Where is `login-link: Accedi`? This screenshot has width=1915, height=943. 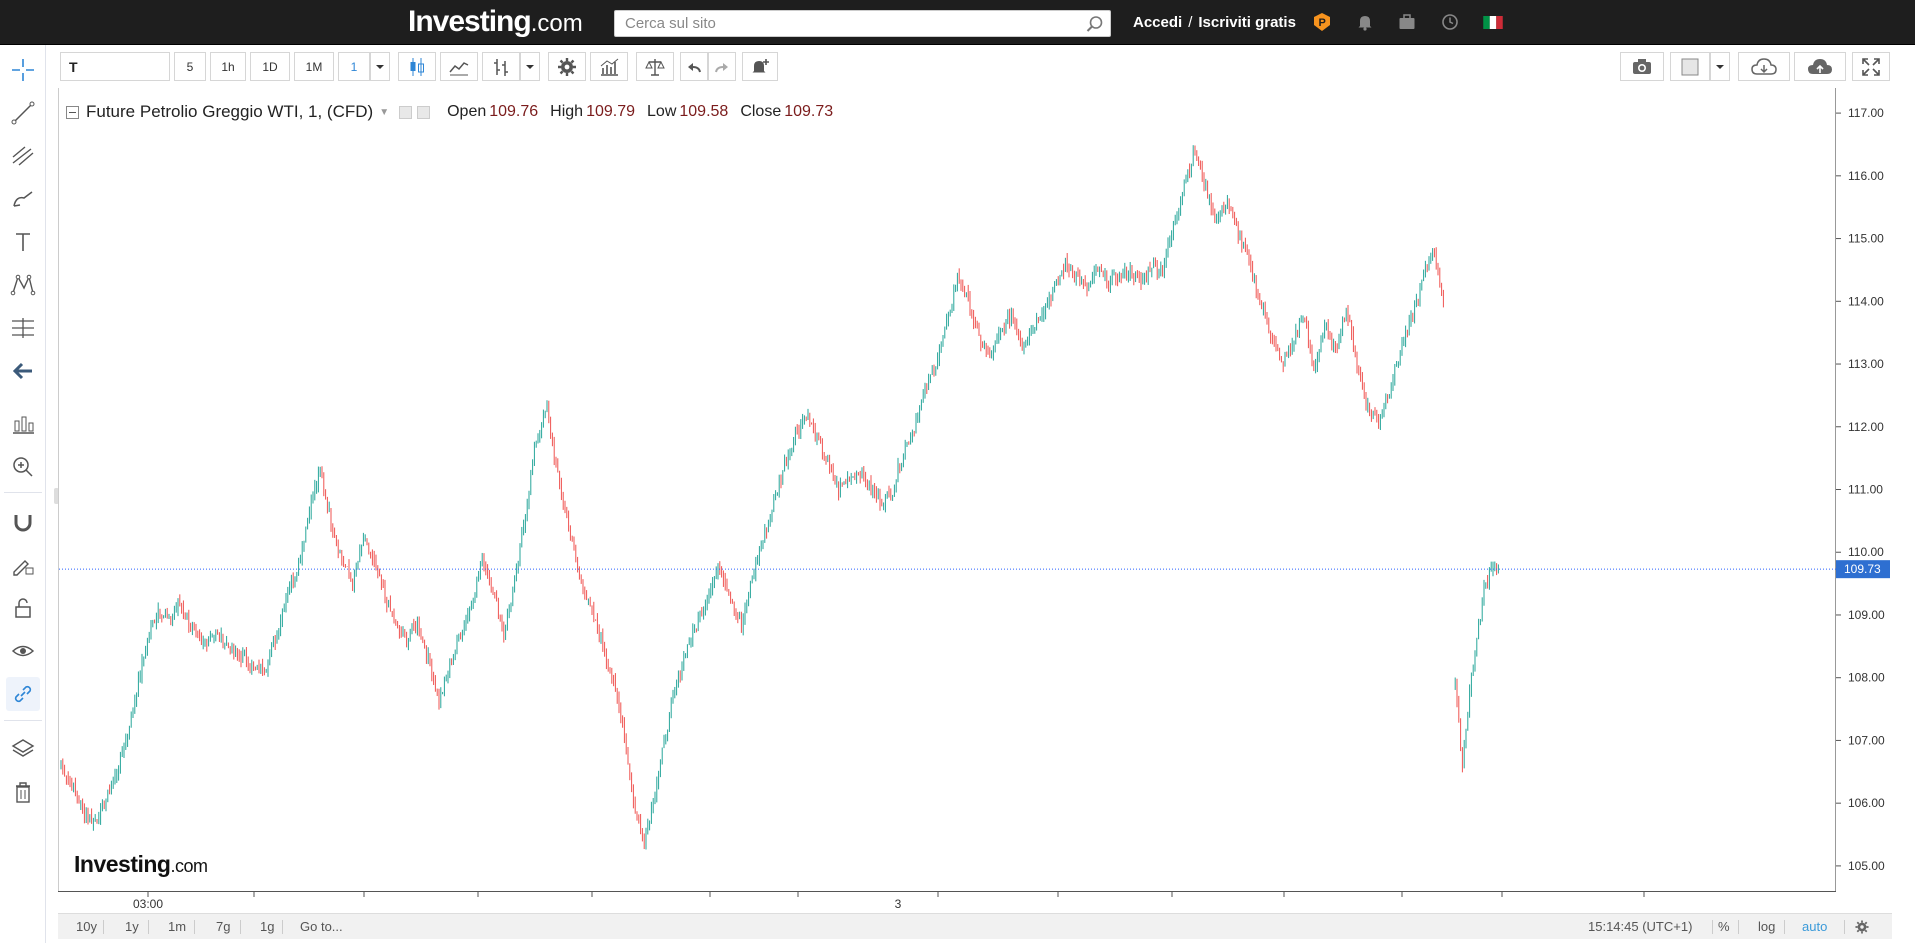 login-link: Accedi is located at coordinates (1157, 22).